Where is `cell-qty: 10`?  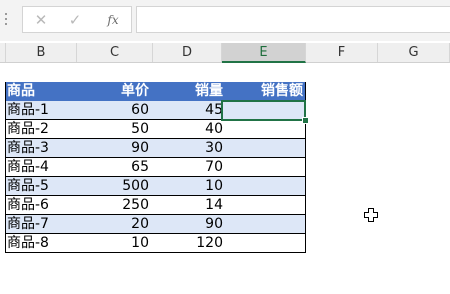
cell-qty: 10 is located at coordinates (189, 186).